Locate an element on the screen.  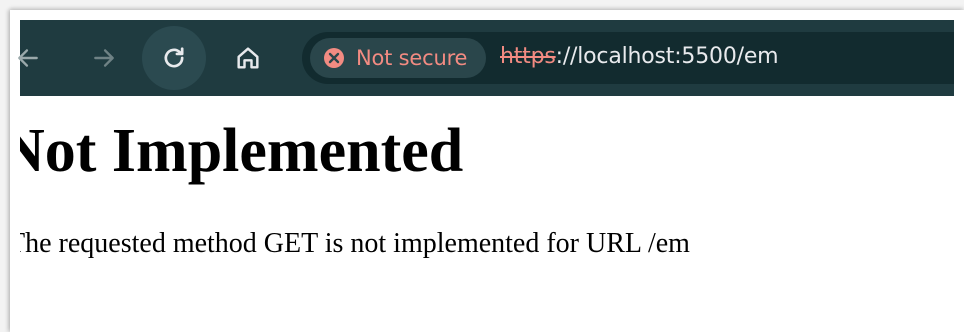
security-label: Not secure is located at coordinates (412, 58).